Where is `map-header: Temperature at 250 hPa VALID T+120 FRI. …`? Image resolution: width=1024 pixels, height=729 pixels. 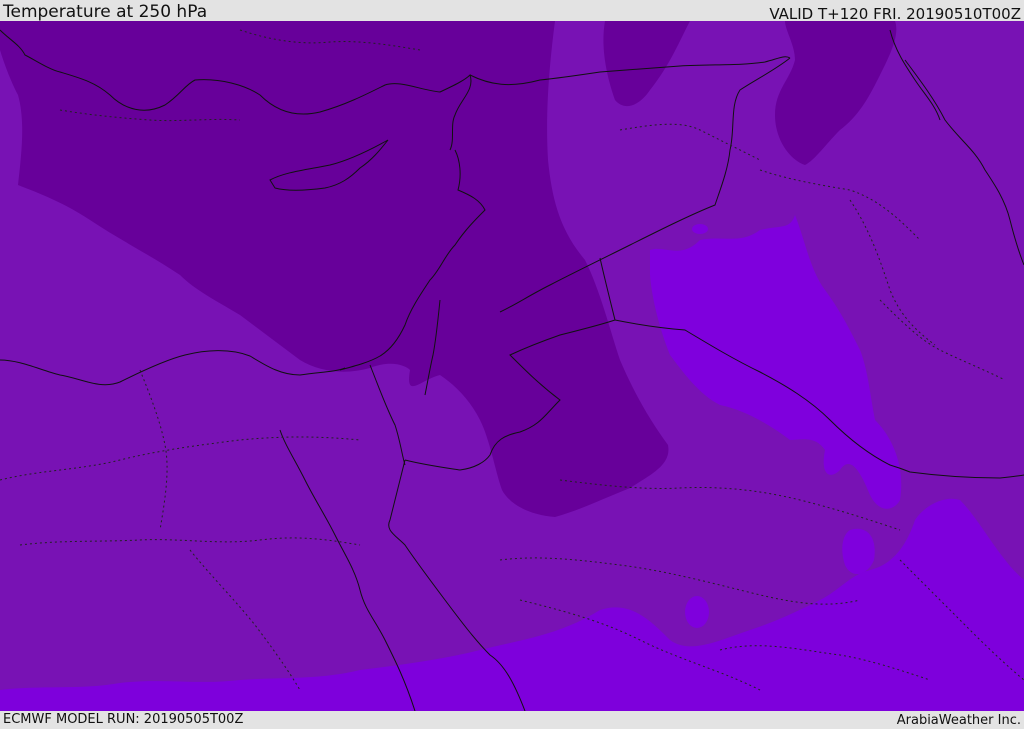
map-header: Temperature at 250 hPa VALID T+120 FRI. … is located at coordinates (512, 11).